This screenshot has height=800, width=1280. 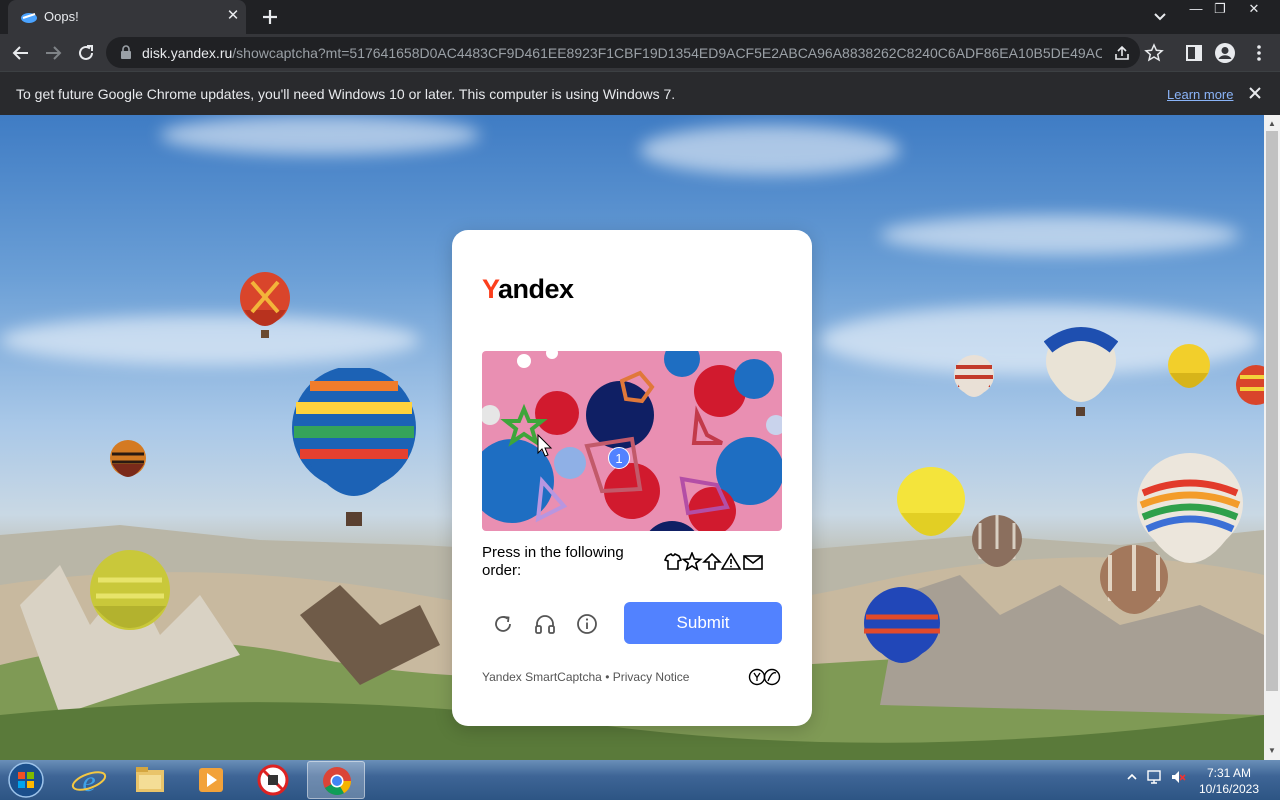 I want to click on reload-icon, so click(x=86, y=53).